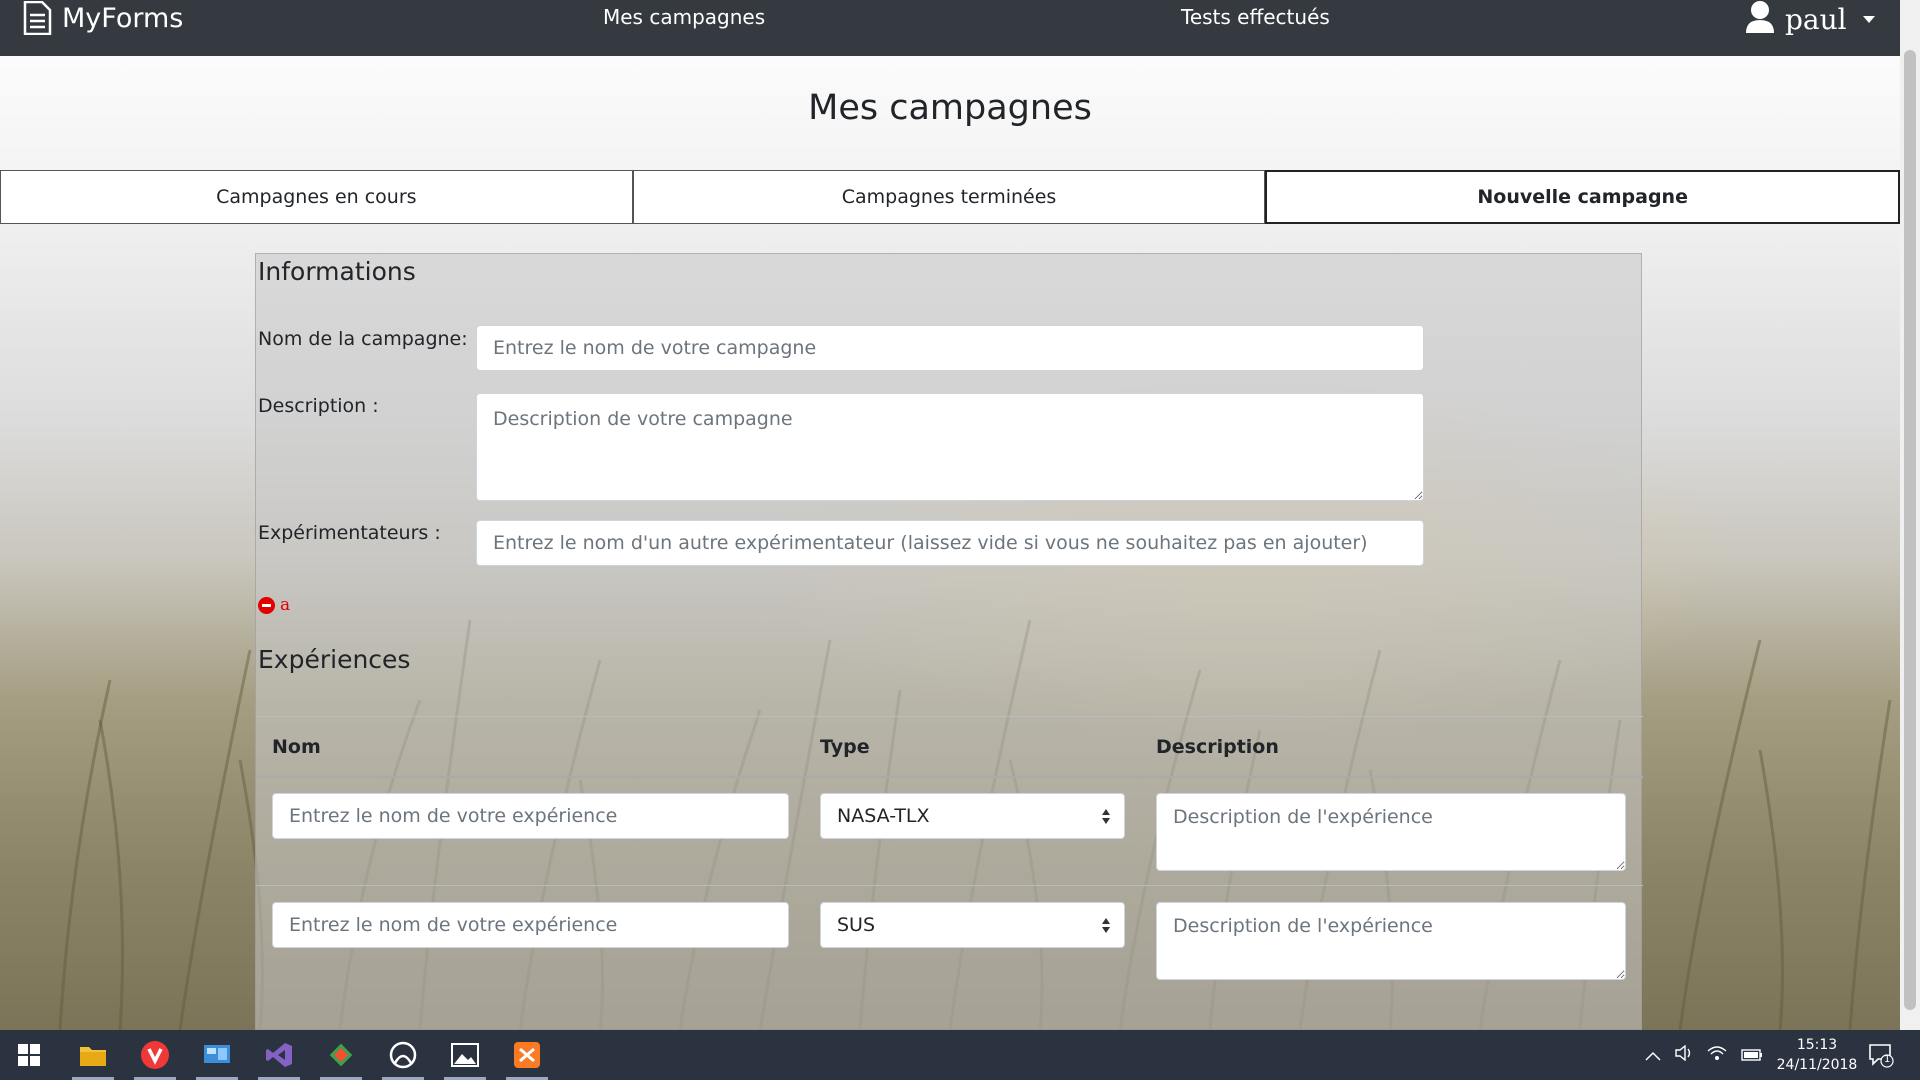 The width and height of the screenshot is (1920, 1080). I want to click on windows-taskbar: 15:13 24/11/2018 1, so click(960, 1055).